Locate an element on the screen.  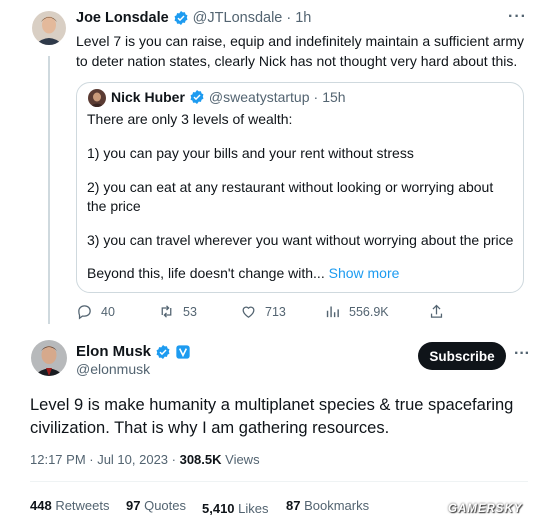
like-button: 713 is located at coordinates (263, 311).